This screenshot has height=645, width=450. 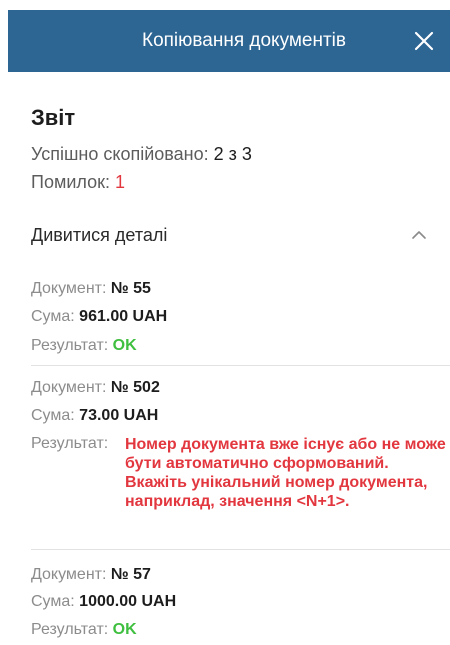 What do you see at coordinates (244, 40) in the screenshot?
I see `header-title: Копіювання документів` at bounding box center [244, 40].